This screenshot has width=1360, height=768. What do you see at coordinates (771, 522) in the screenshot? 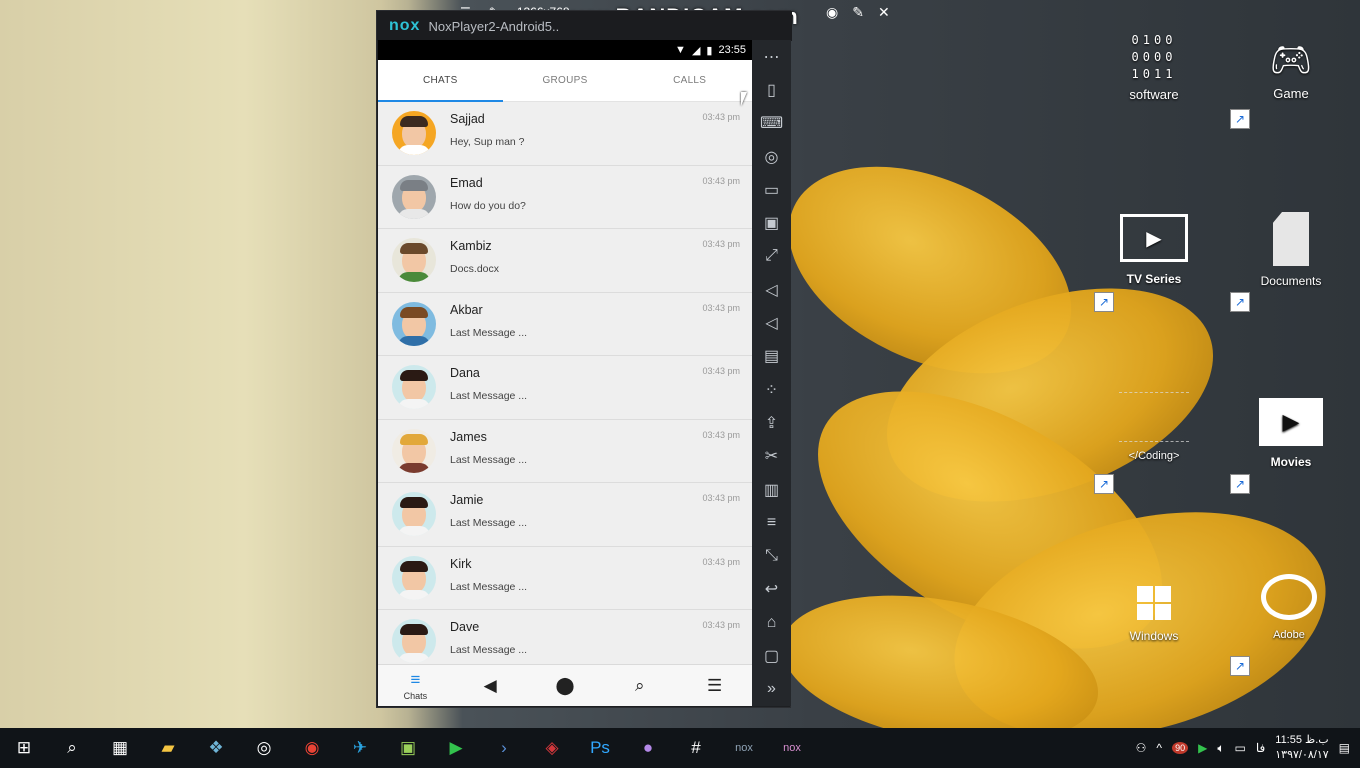
I see `menu-icon: ≡` at bounding box center [771, 522].